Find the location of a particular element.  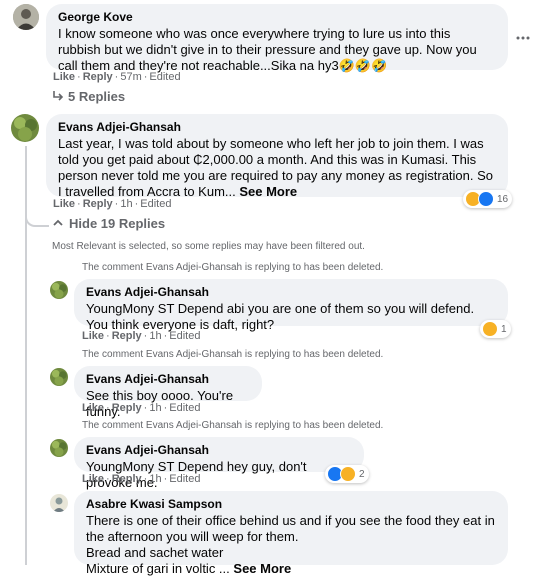

reaction-summary: 2 is located at coordinates (347, 474).